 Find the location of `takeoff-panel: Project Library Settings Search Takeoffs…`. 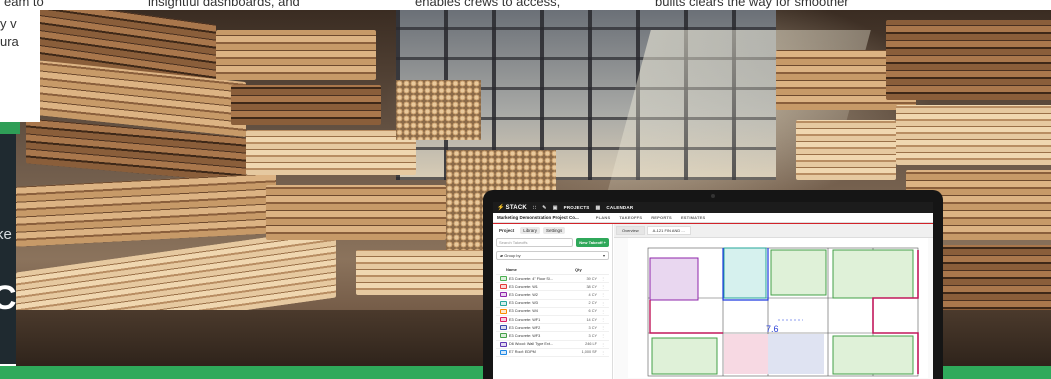

takeoff-panel: Project Library Settings Search Takeoffs… is located at coordinates (553, 301).